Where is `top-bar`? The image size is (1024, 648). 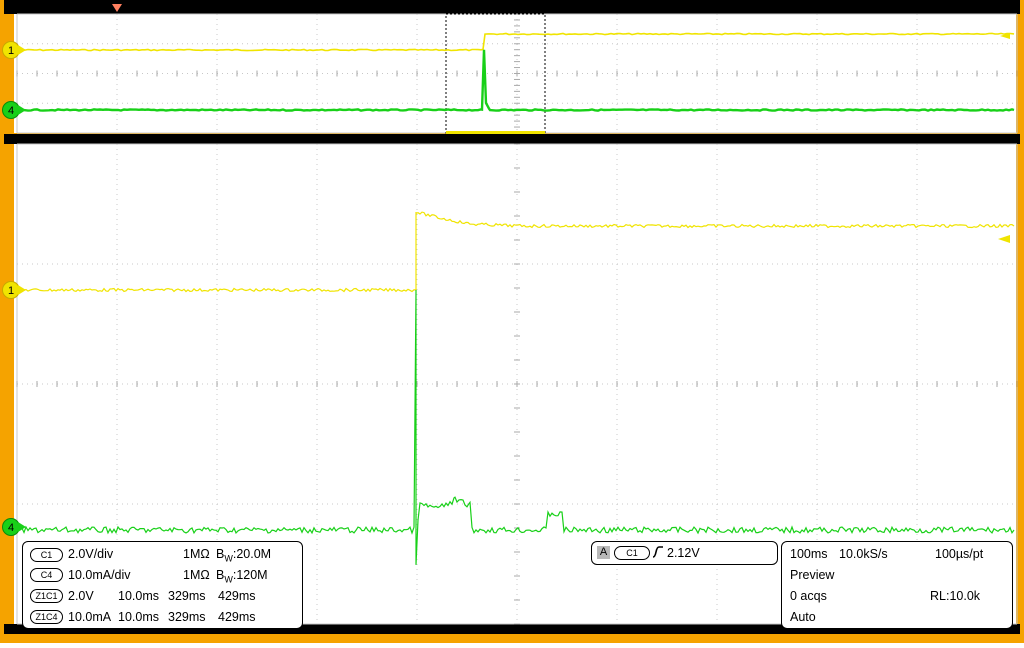 top-bar is located at coordinates (512, 7).